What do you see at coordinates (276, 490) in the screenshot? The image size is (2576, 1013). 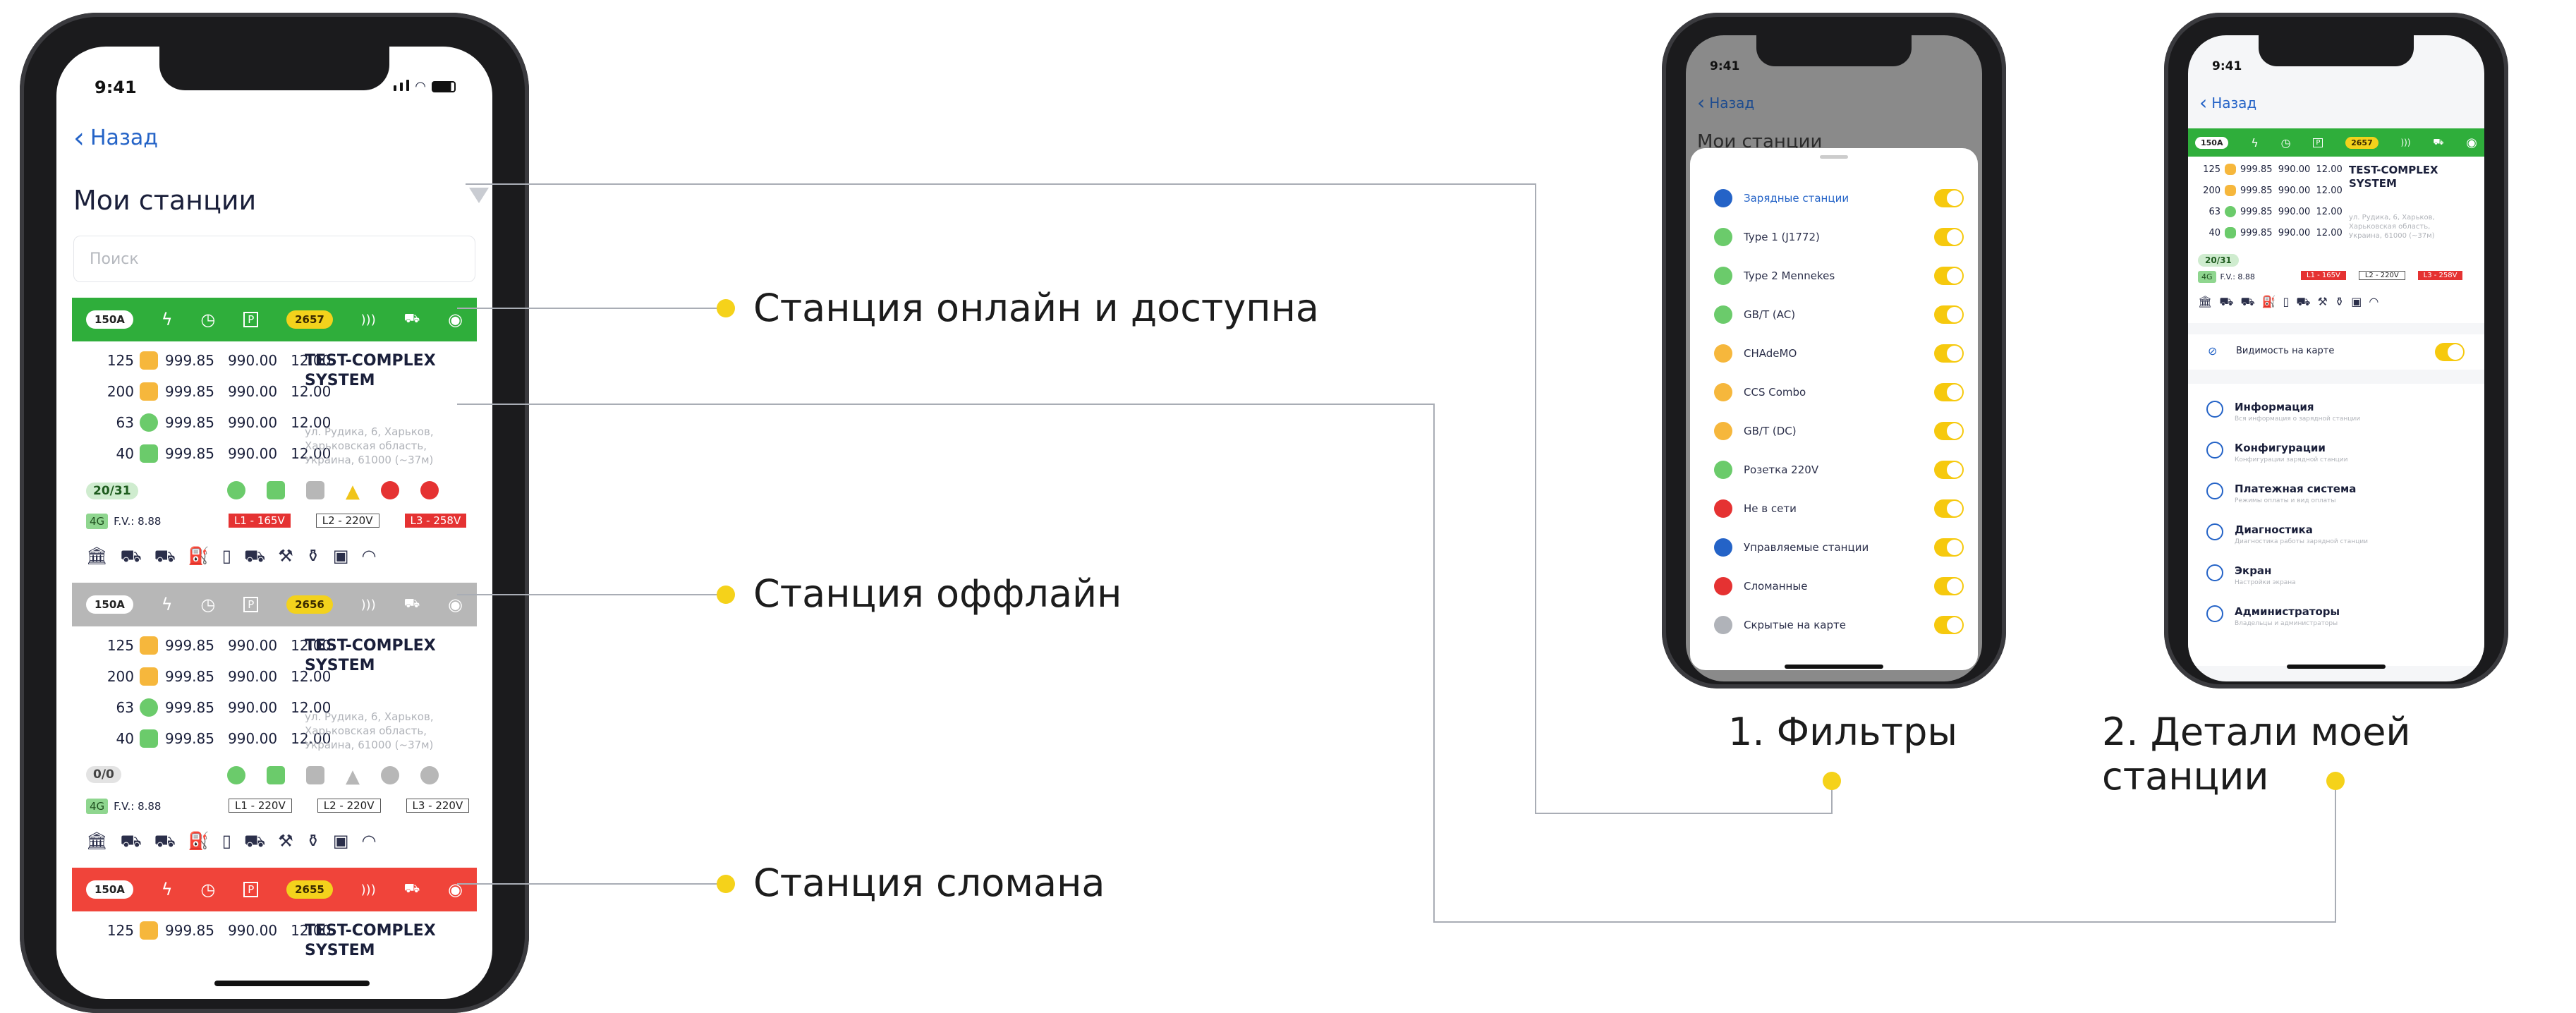 I see `card-status-icon` at bounding box center [276, 490].